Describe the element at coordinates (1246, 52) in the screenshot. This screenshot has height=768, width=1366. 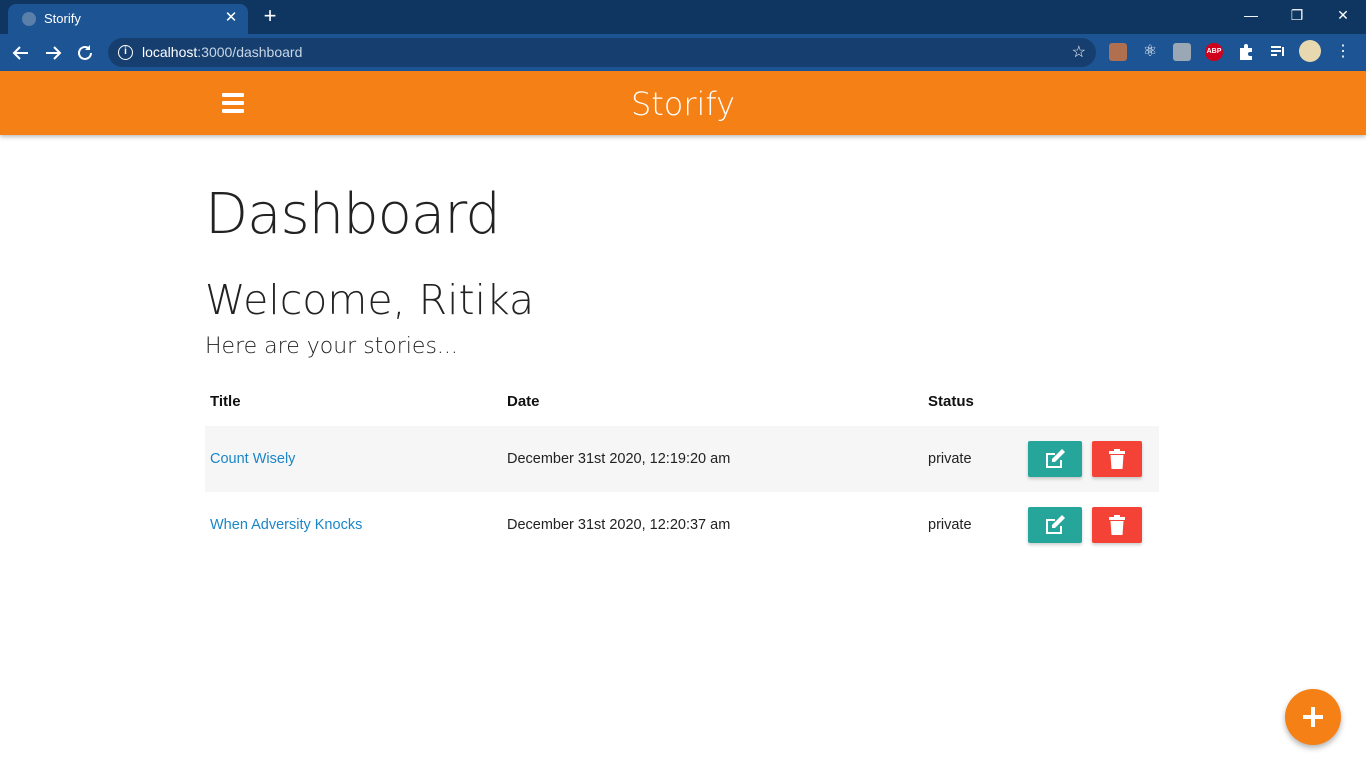
I see `puzzle-icon` at that location.